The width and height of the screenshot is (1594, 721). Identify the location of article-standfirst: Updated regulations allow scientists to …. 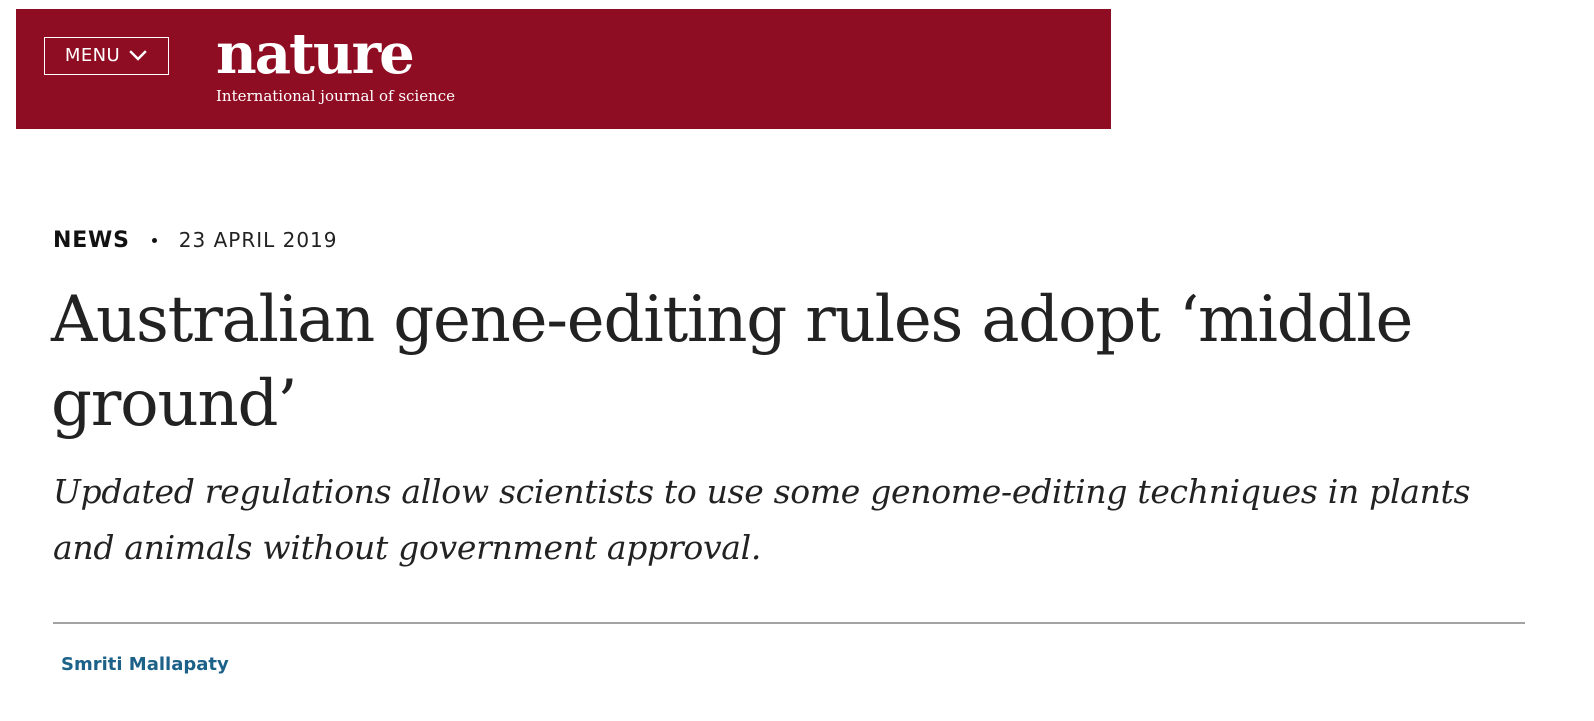
(762, 519).